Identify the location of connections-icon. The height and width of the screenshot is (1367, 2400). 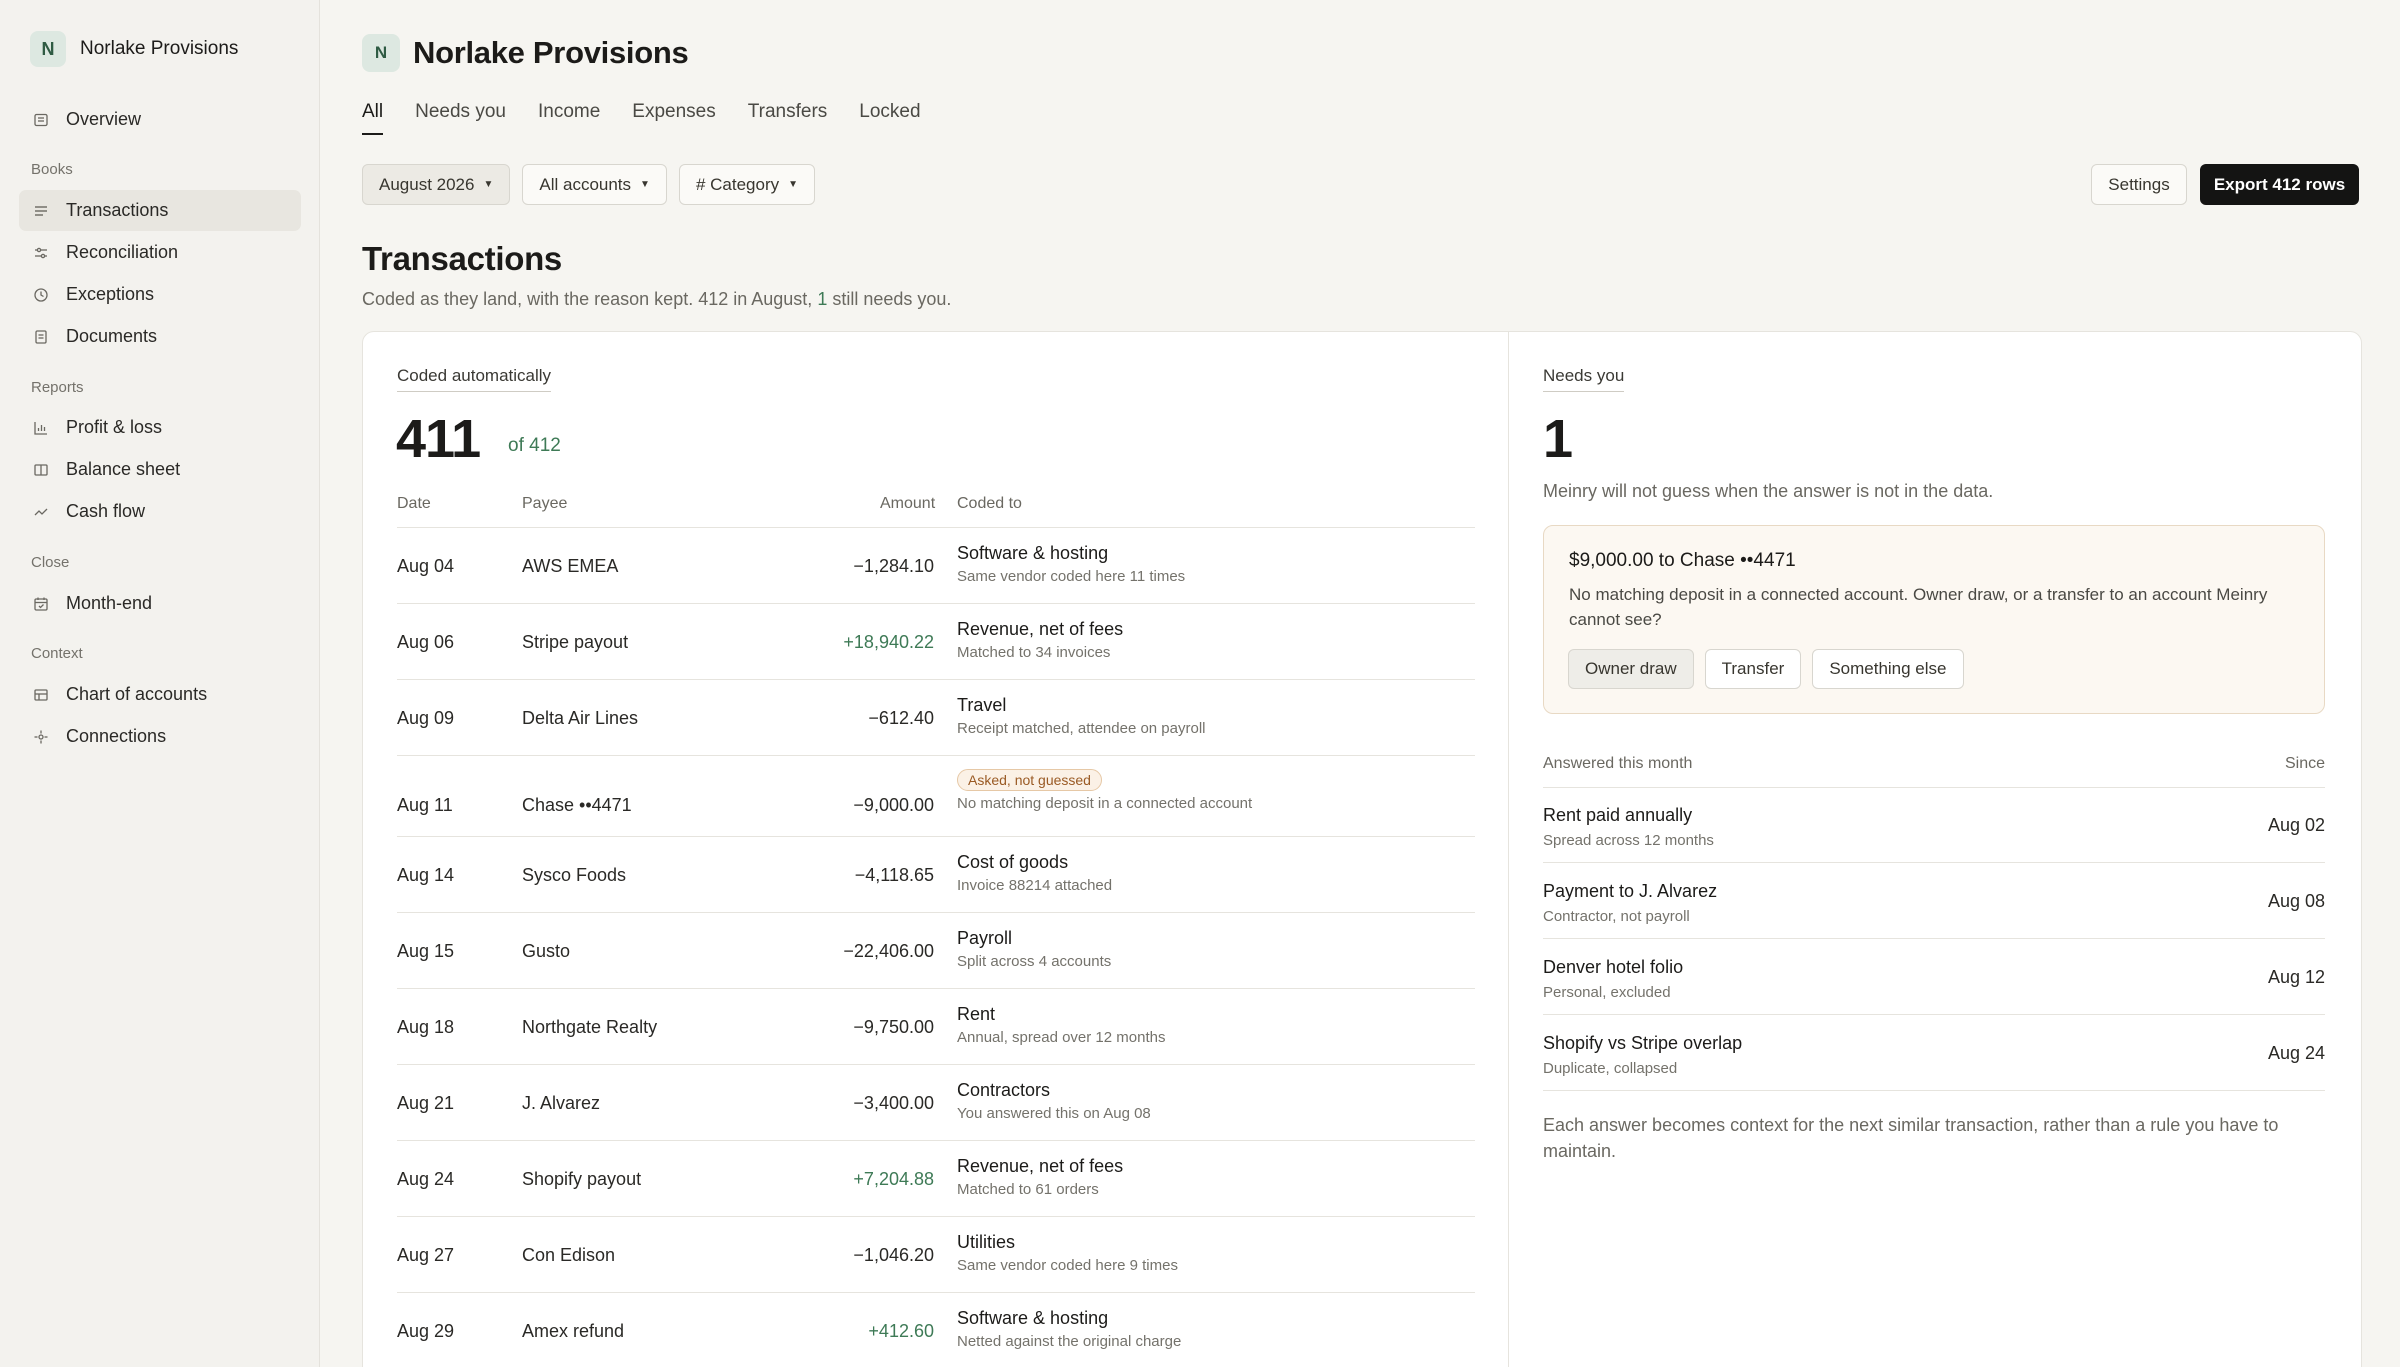
(41, 737).